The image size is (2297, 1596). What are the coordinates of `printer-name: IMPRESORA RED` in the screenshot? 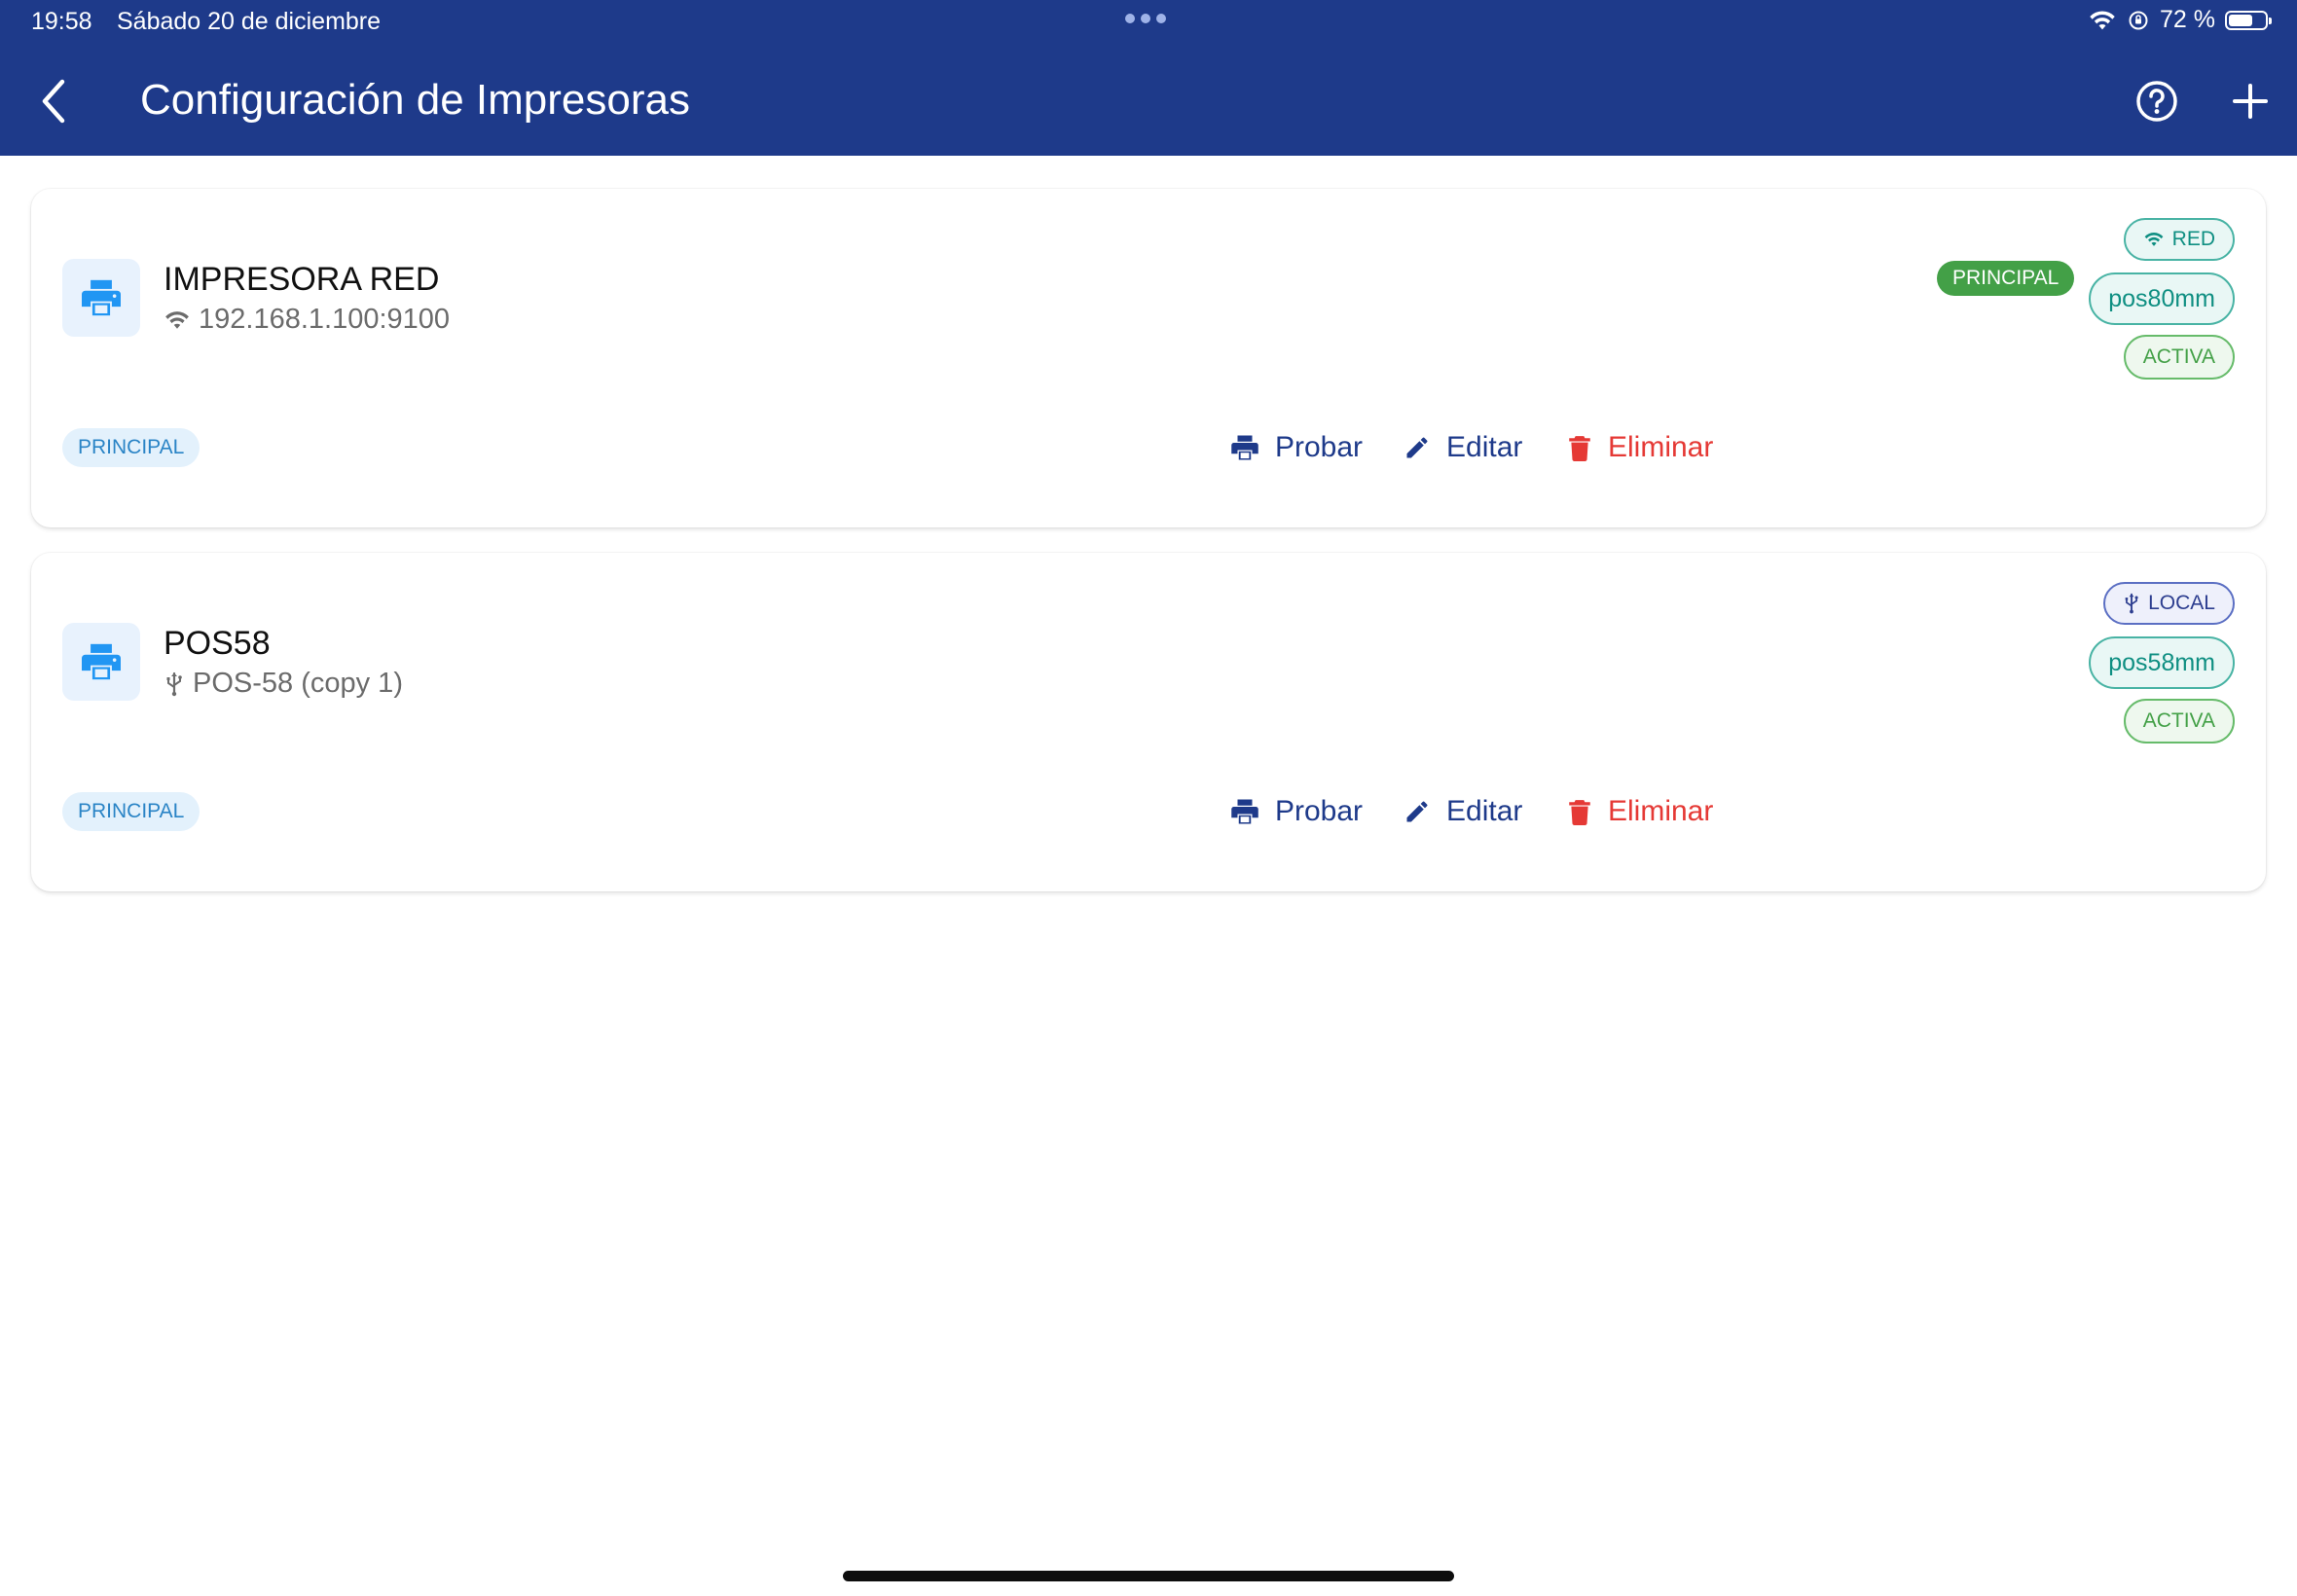 It's located at (302, 279).